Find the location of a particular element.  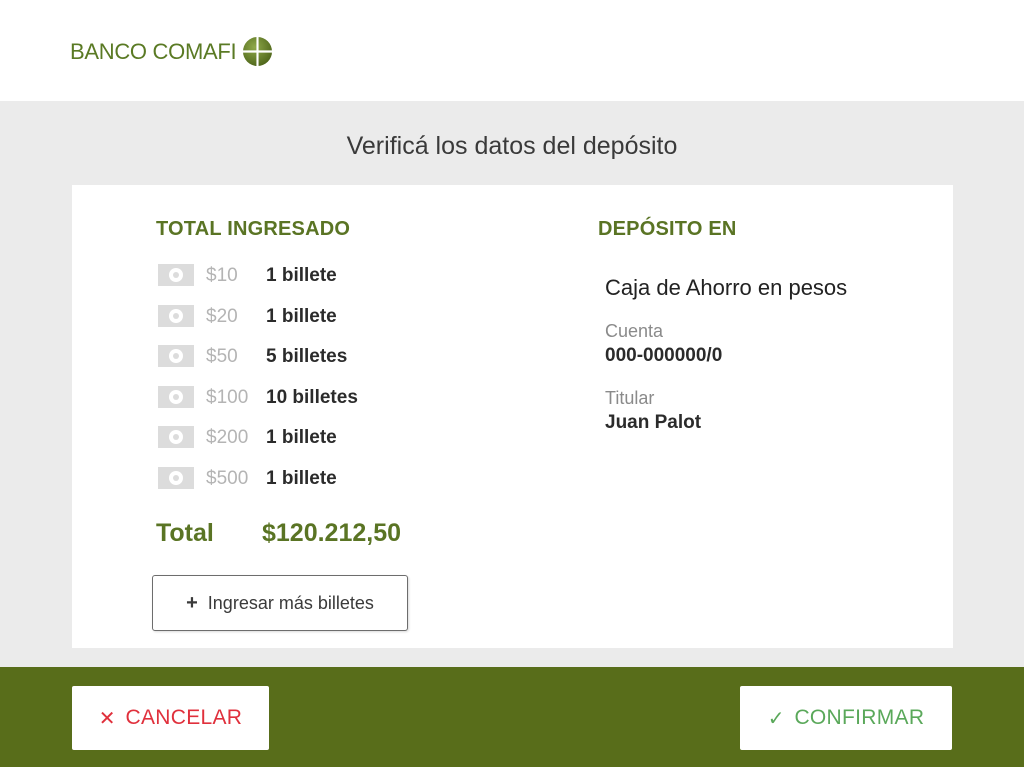

bill-row: $100 10 billetes is located at coordinates (258, 406).